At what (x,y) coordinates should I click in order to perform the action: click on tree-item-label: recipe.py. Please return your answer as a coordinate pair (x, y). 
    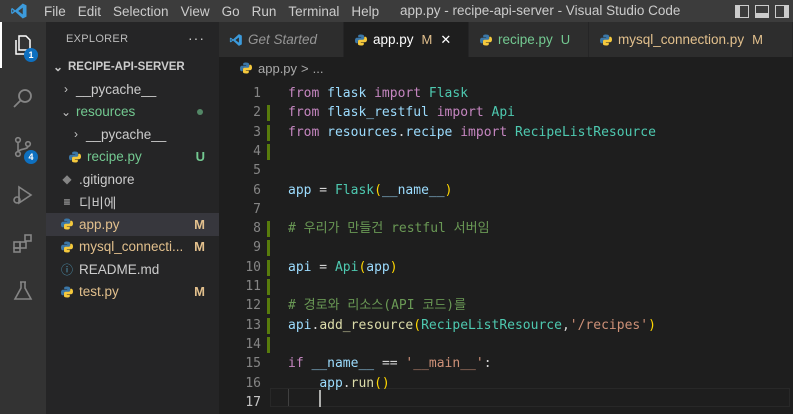
    Looking at the image, I should click on (114, 157).